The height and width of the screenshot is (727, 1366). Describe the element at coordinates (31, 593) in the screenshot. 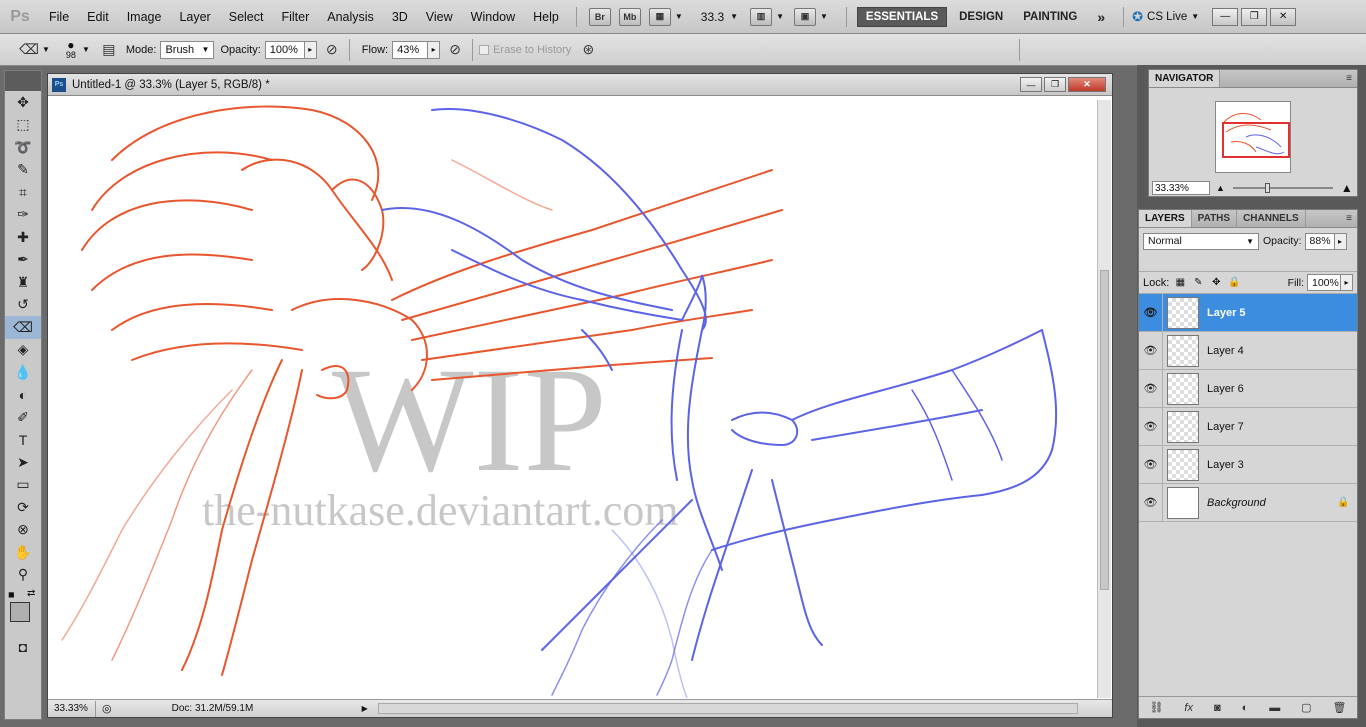

I see `swap-colors-icon: ⇄` at that location.